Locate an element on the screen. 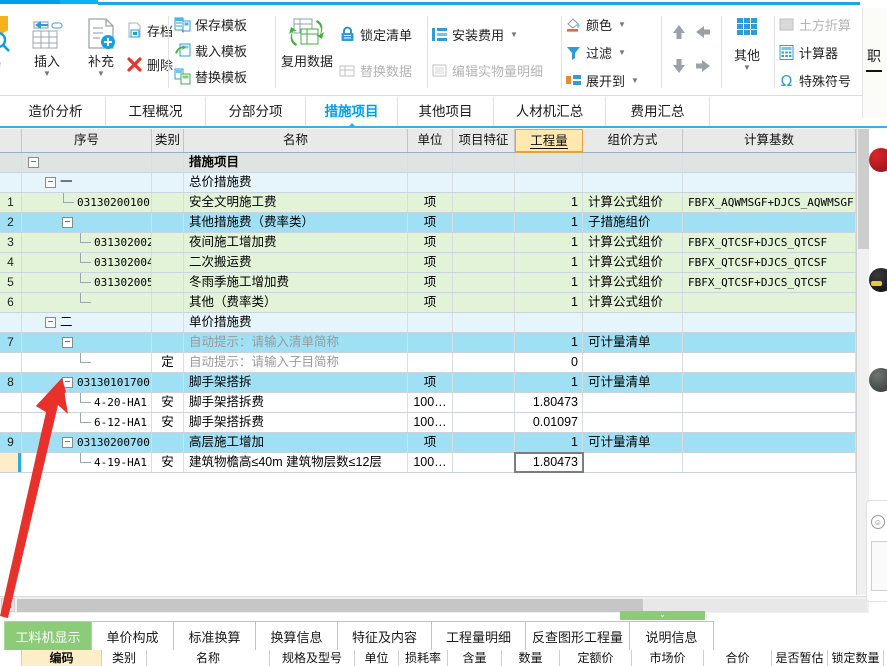 This screenshot has width=887, height=666. cell-name: 措施项目 is located at coordinates (296, 162).